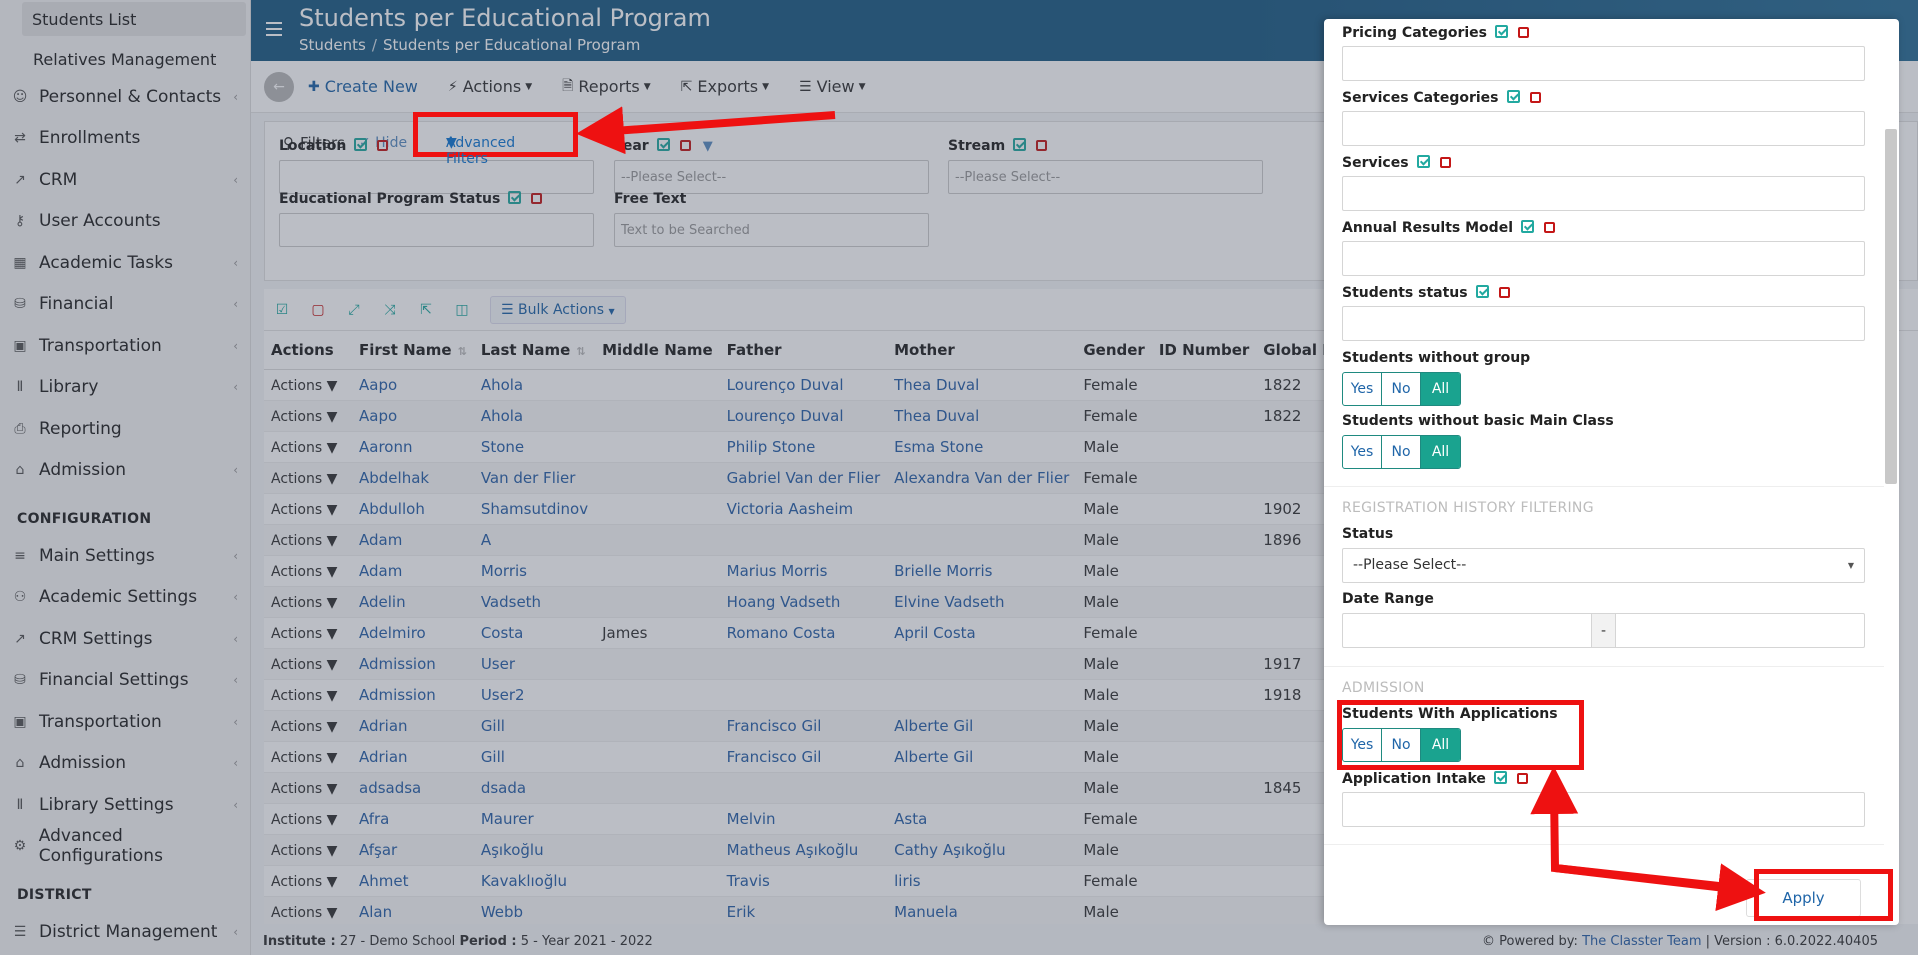  What do you see at coordinates (1478, 421) in the screenshot?
I see `students-without-main-class-label: Students without basic Main Class` at bounding box center [1478, 421].